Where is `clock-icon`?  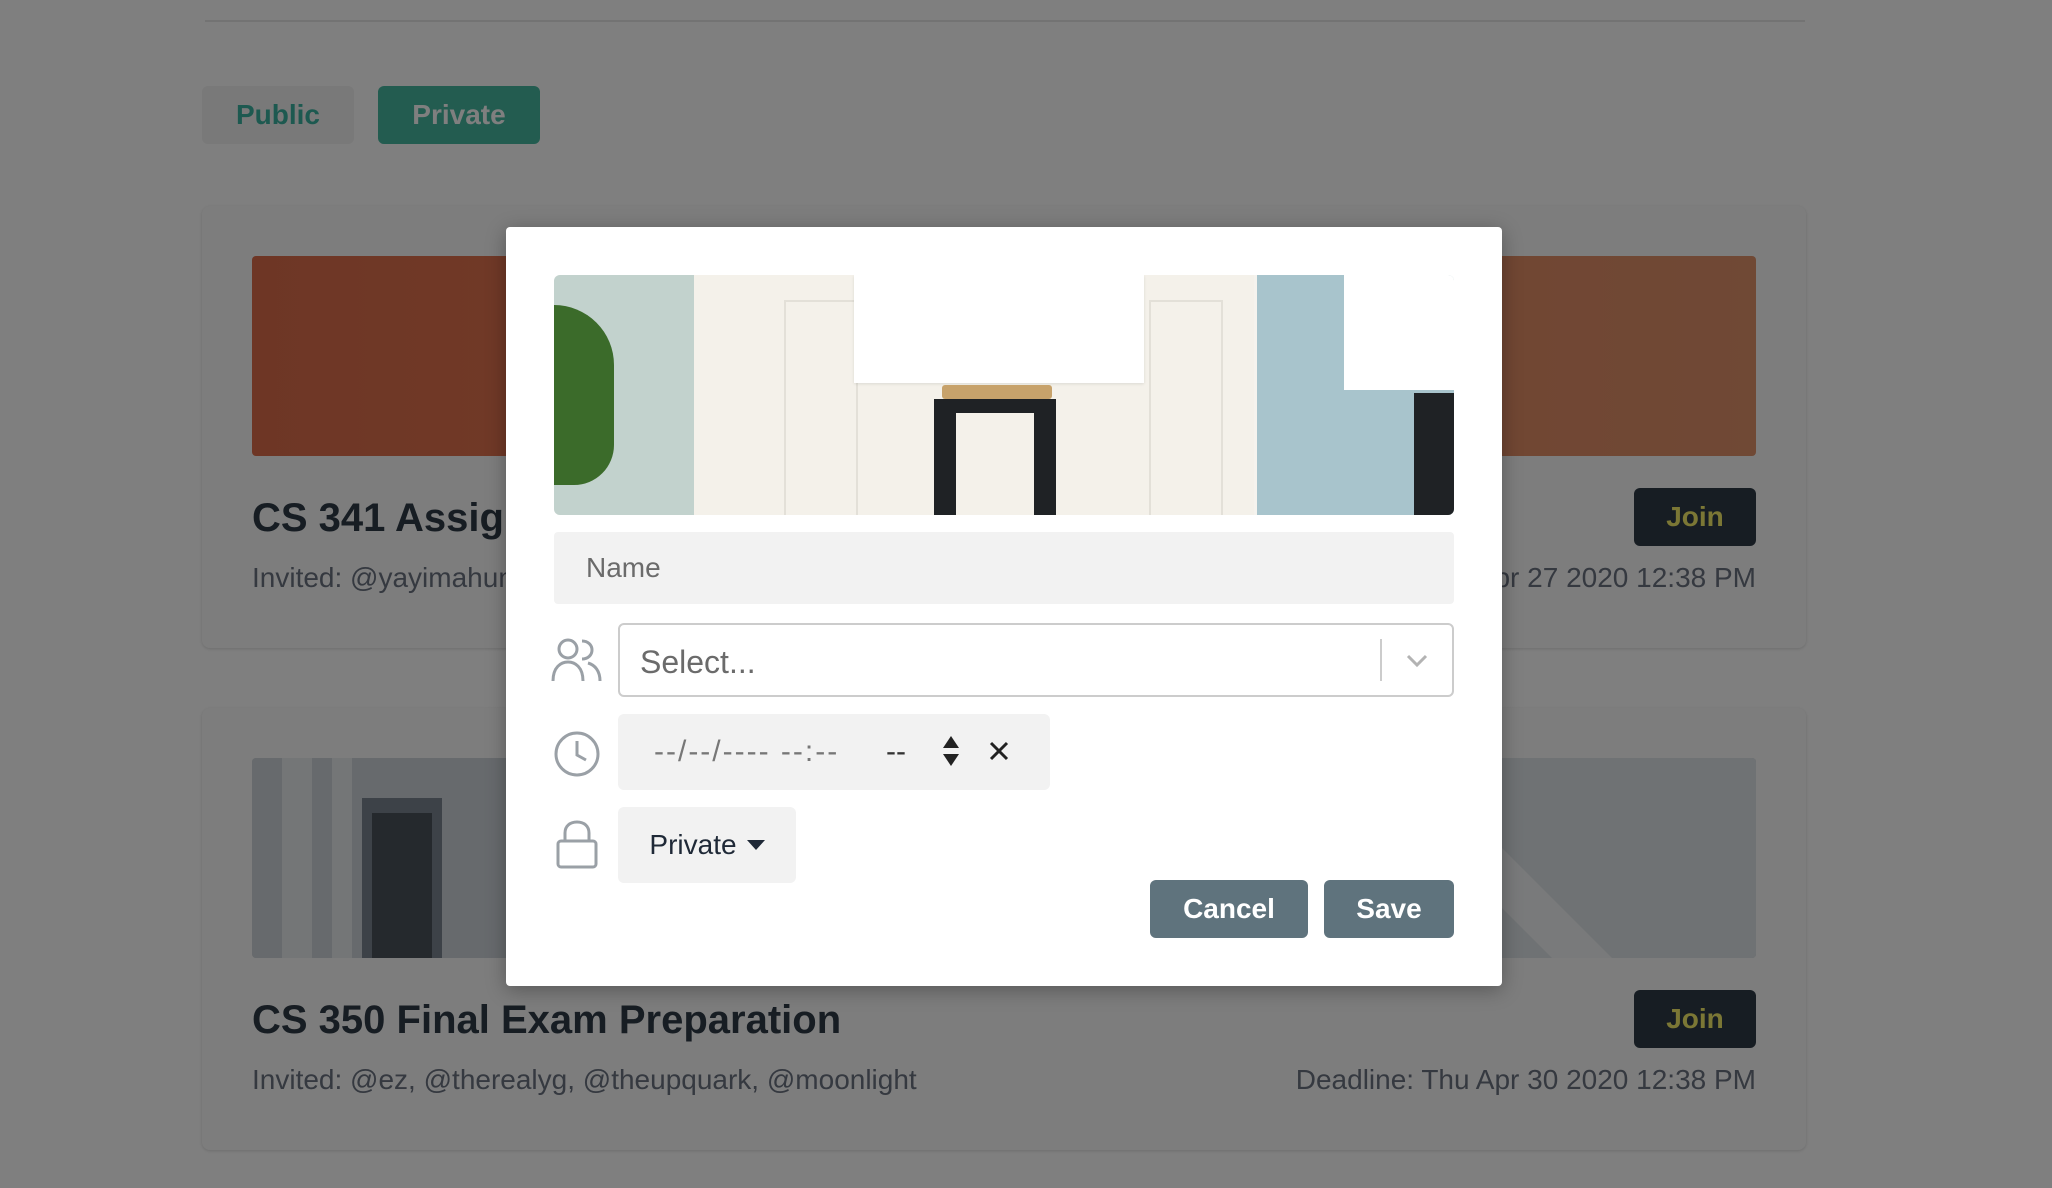 clock-icon is located at coordinates (577, 754).